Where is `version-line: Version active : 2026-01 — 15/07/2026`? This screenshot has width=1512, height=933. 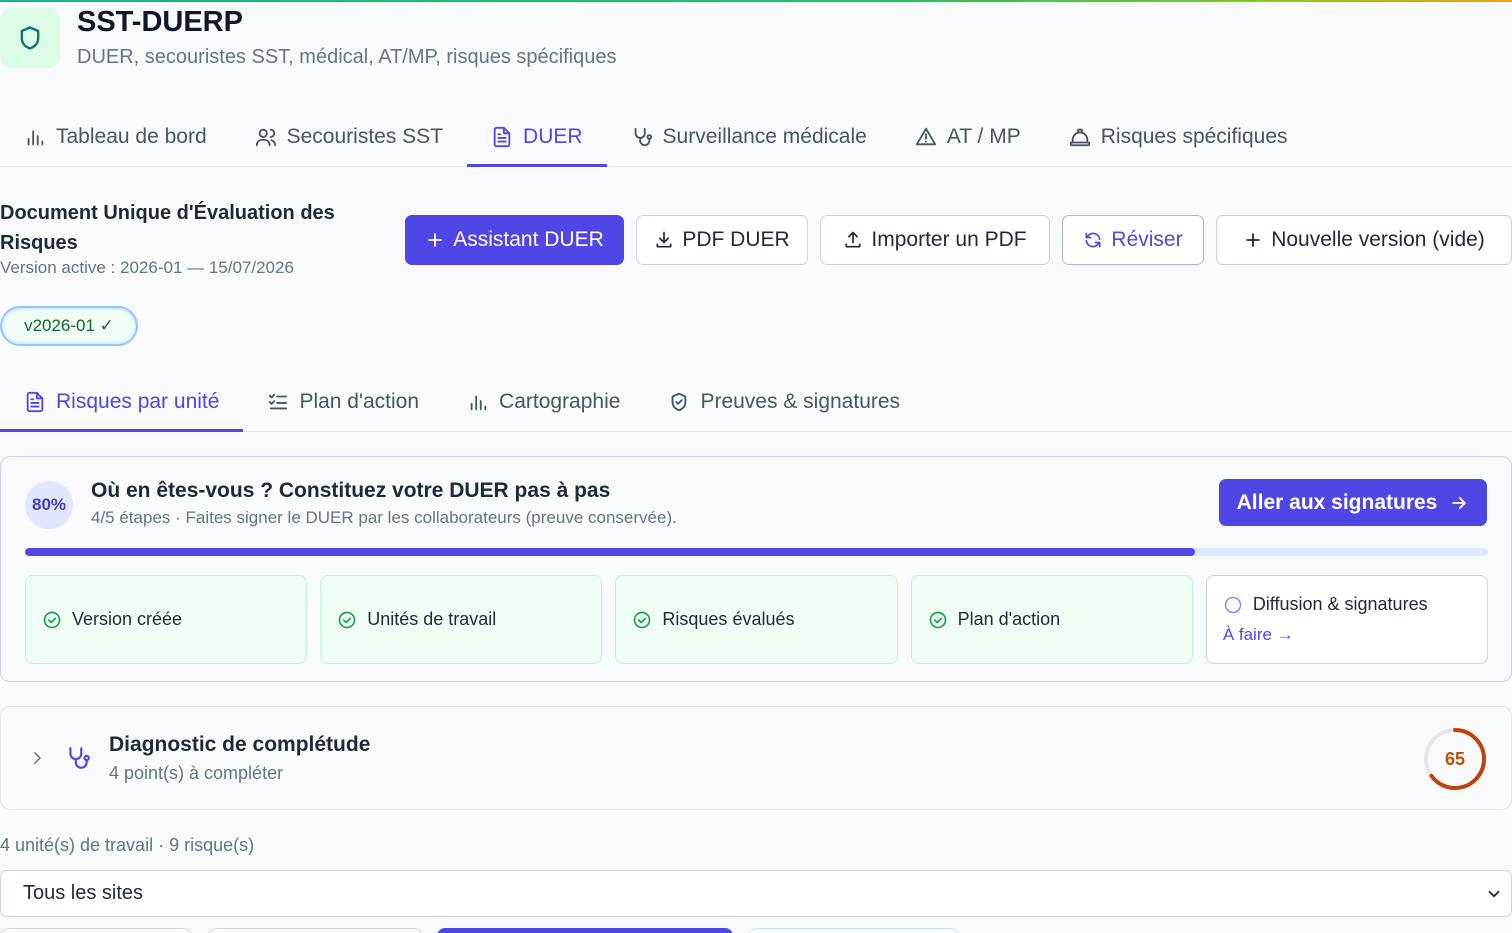
version-line: Version active : 2026-01 — 15/07/2026 is located at coordinates (147, 267).